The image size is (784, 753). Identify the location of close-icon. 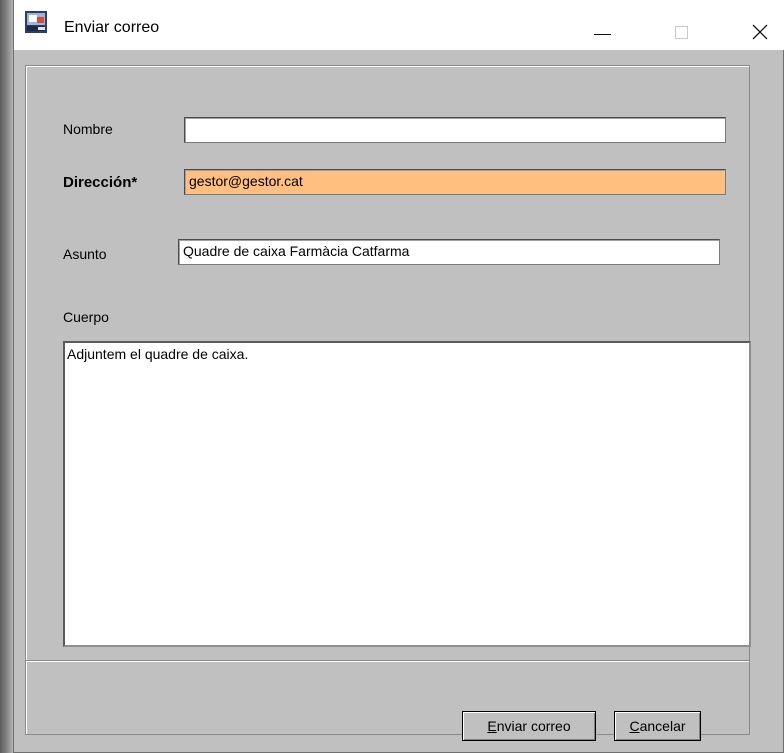
(760, 25).